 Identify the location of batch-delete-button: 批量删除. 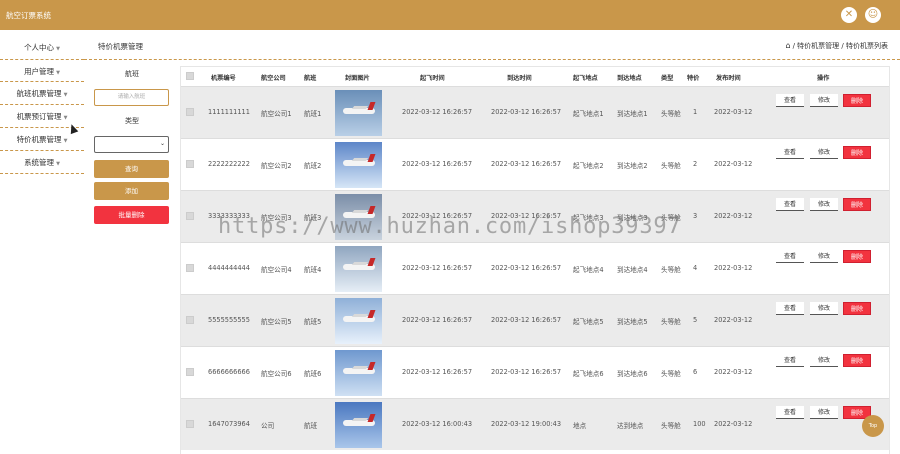
(131, 215).